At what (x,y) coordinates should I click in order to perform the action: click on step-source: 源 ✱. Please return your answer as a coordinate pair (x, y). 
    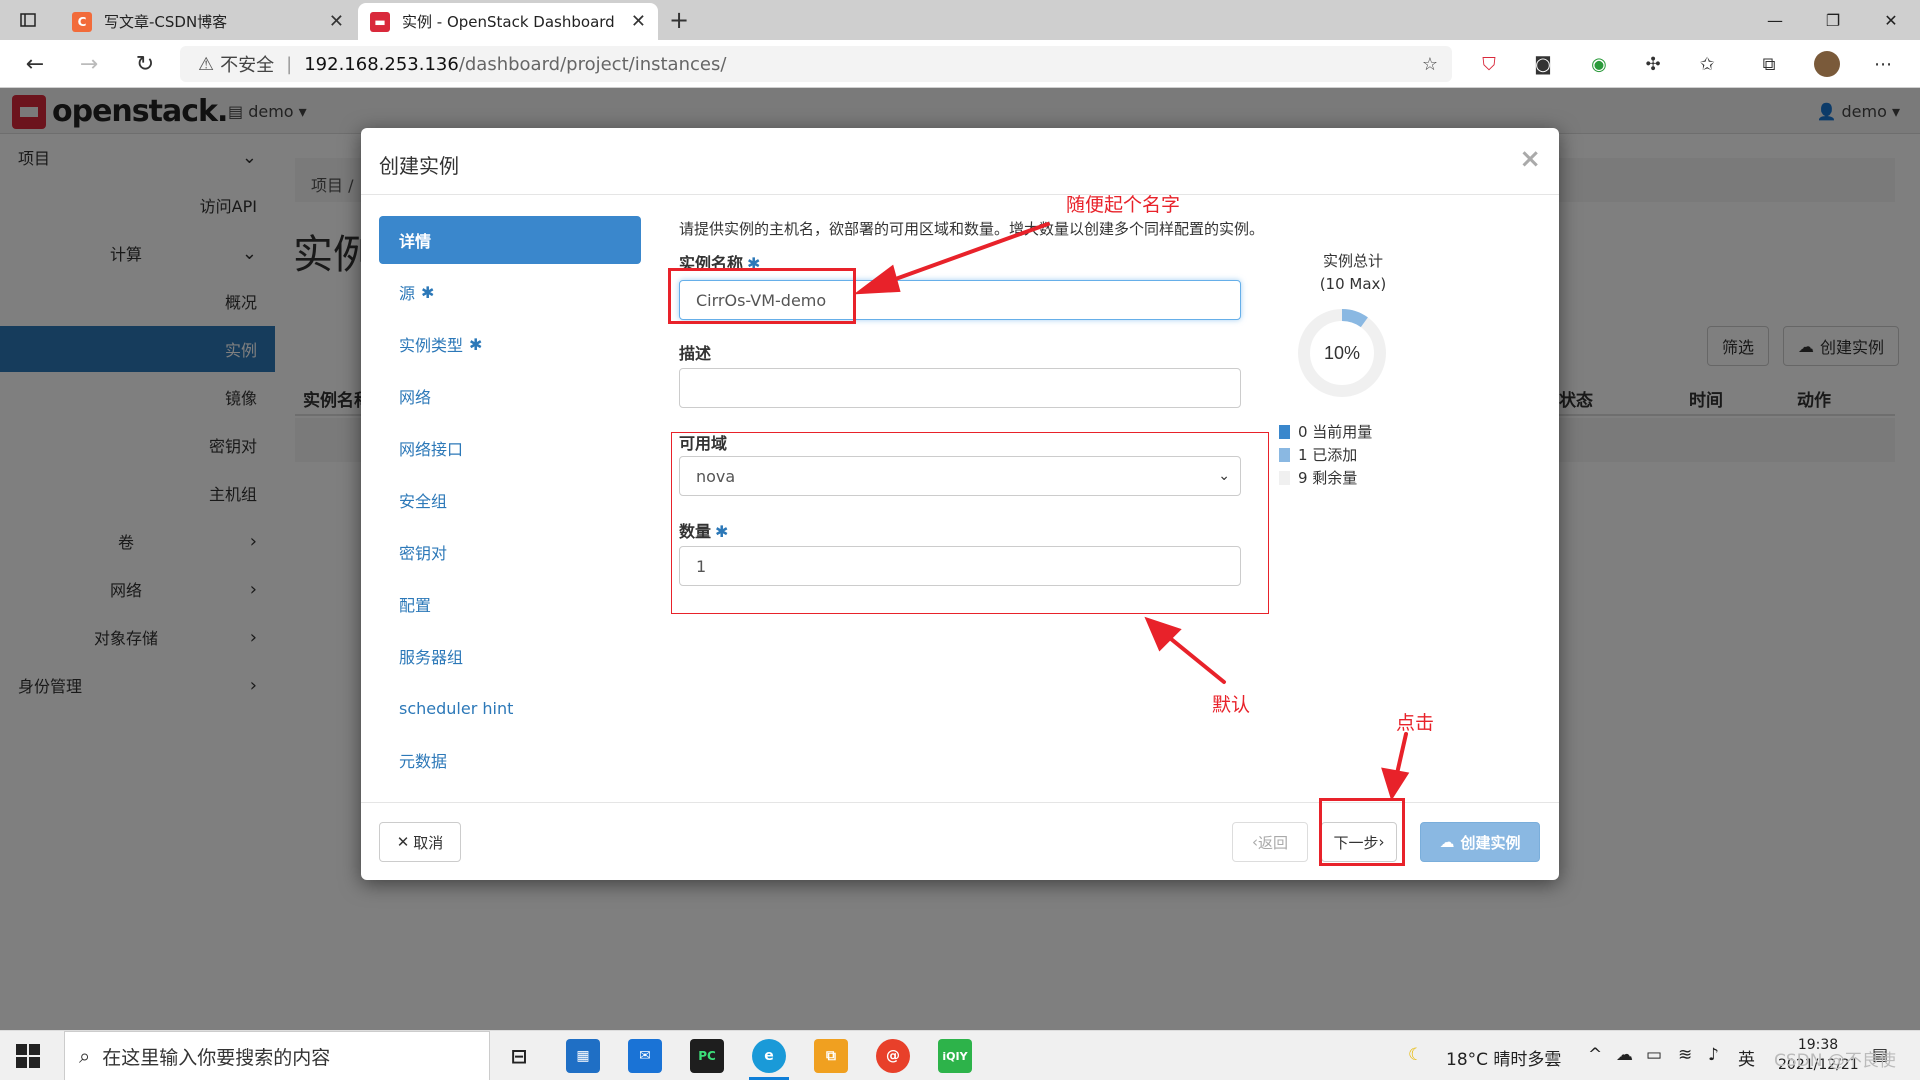
    Looking at the image, I should click on (510, 292).